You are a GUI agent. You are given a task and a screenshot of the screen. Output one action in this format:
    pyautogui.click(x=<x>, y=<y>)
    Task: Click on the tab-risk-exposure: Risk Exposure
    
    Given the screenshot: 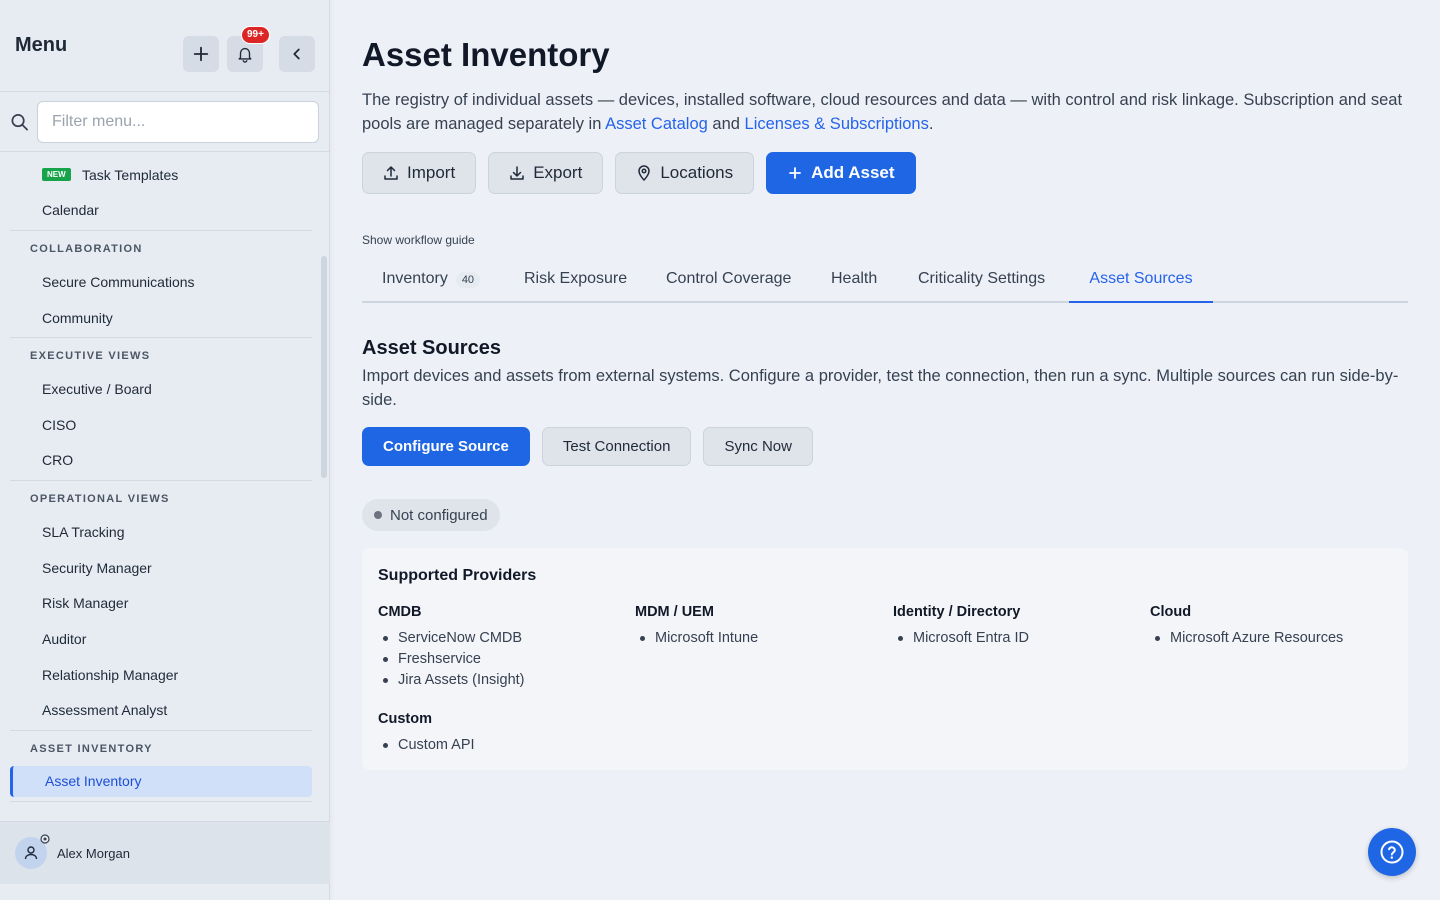 What is the action you would take?
    pyautogui.click(x=575, y=286)
    